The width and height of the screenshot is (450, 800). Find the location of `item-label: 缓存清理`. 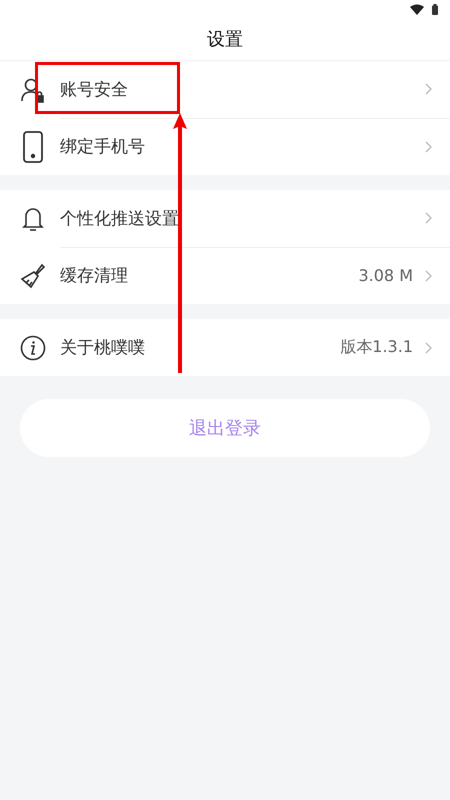

item-label: 缓存清理 is located at coordinates (94, 276).